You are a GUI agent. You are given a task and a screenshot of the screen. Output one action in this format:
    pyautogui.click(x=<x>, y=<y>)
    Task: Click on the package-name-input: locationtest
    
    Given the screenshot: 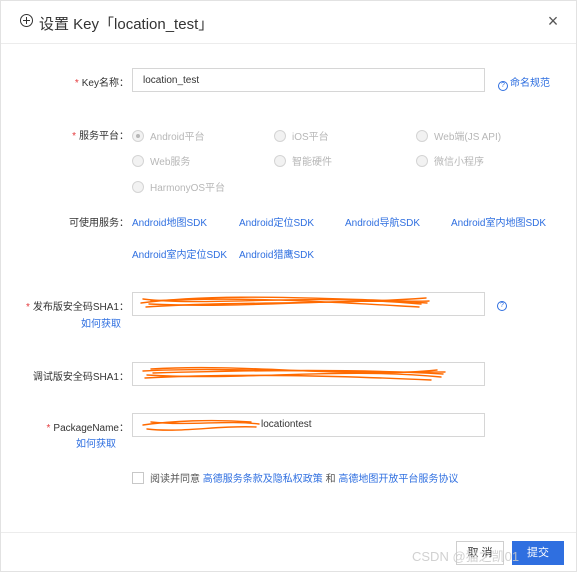 What is the action you would take?
    pyautogui.click(x=308, y=425)
    